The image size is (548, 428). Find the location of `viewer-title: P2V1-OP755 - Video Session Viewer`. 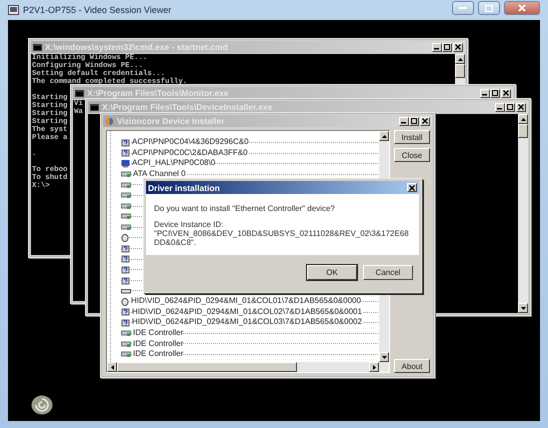

viewer-title: P2V1-OP755 - Video Session Viewer is located at coordinates (97, 10).